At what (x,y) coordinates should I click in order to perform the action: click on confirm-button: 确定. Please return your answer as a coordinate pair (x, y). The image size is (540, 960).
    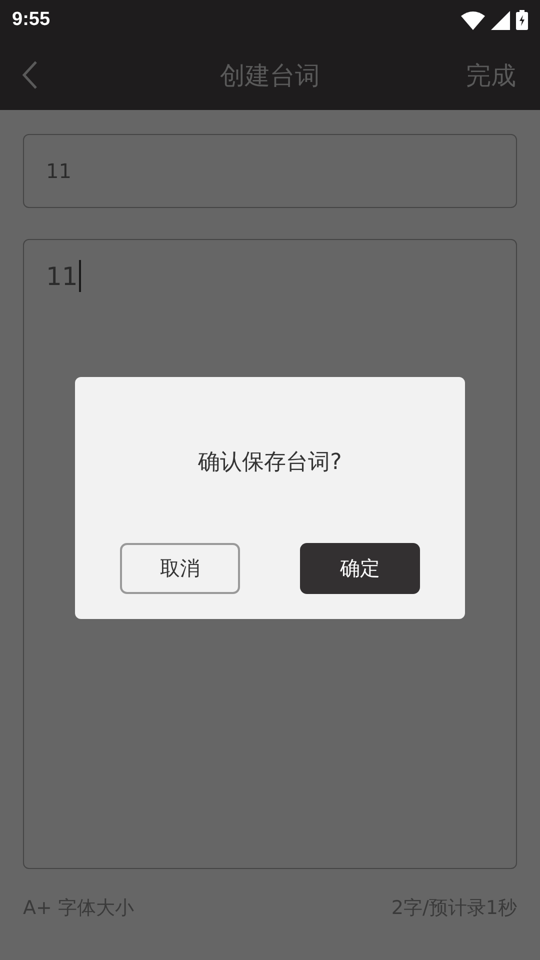
    Looking at the image, I should click on (360, 568).